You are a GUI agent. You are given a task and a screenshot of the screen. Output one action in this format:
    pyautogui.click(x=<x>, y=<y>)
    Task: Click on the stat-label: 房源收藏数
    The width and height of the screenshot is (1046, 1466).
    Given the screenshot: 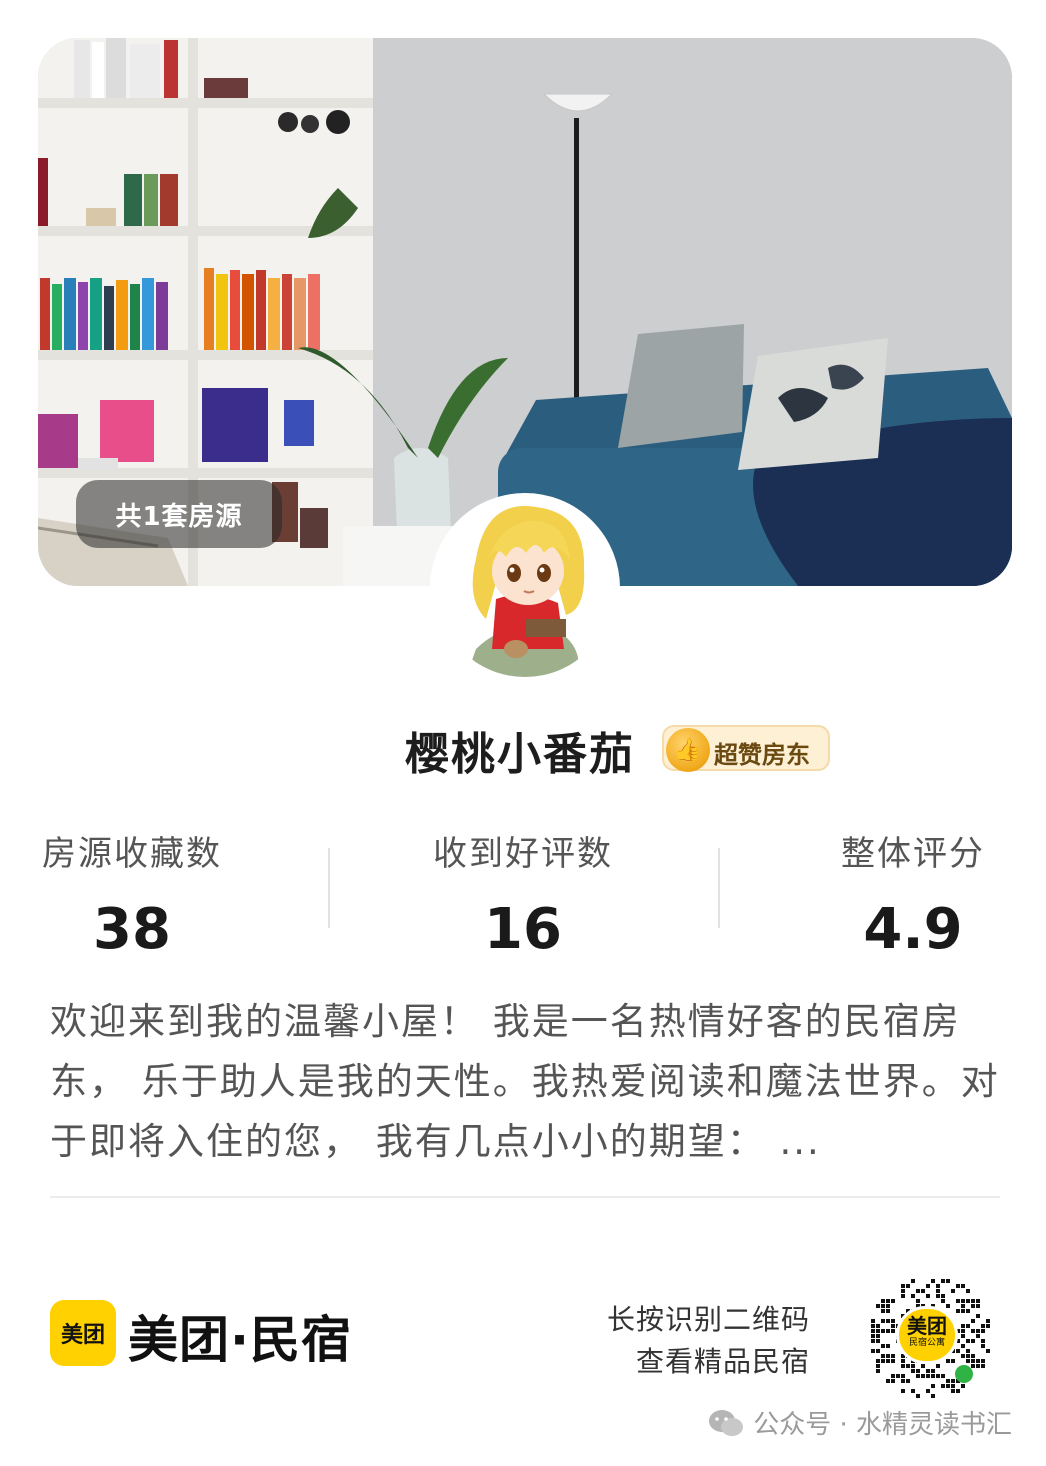 What is the action you would take?
    pyautogui.click(x=132, y=854)
    